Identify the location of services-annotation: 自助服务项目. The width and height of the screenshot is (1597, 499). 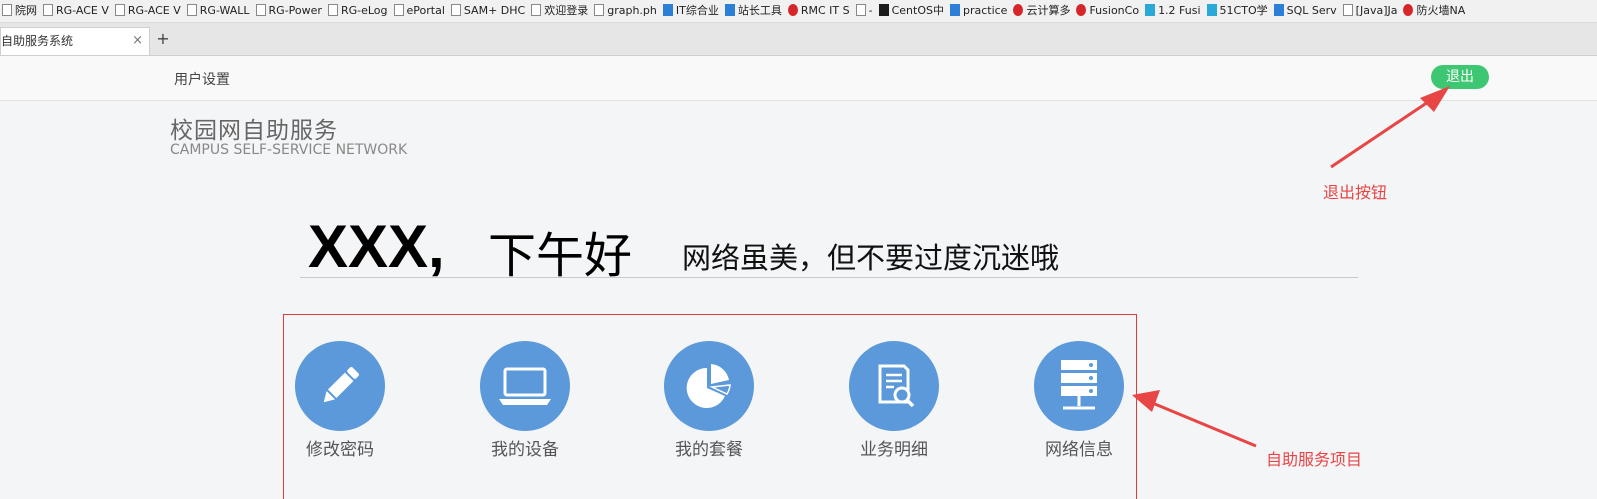
(1314, 459).